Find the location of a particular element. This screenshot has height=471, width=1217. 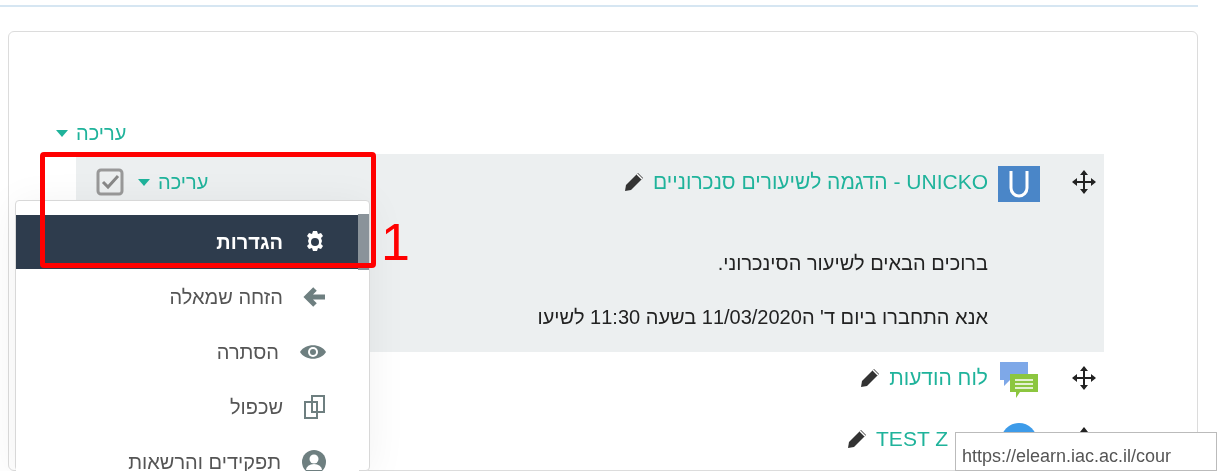

annotation-number: 1 is located at coordinates (395, 242).